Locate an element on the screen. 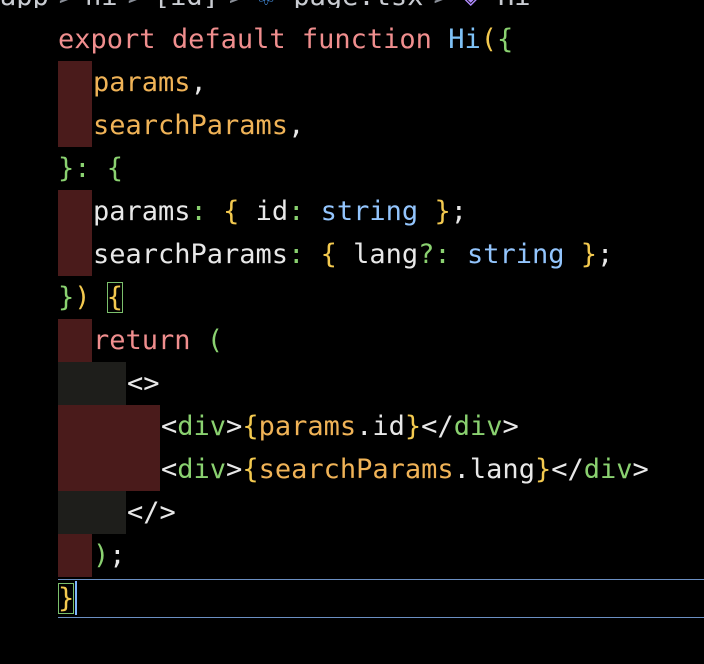  code-text: return ( is located at coordinates (158, 340).